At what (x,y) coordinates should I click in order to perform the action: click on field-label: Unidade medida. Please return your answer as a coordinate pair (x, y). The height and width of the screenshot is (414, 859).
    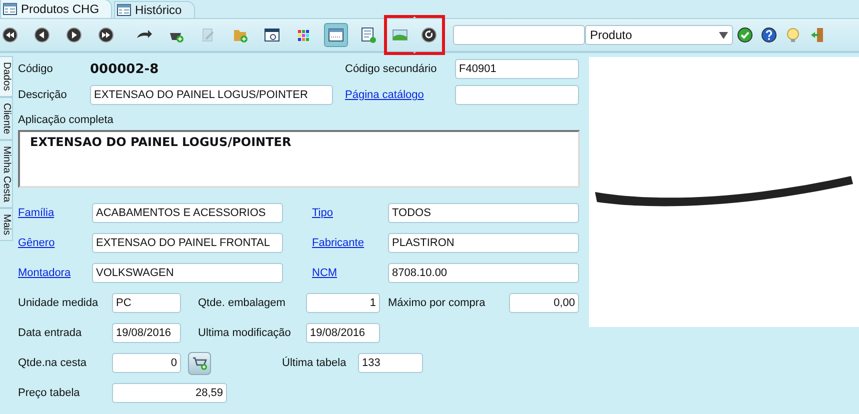
    Looking at the image, I should click on (59, 303).